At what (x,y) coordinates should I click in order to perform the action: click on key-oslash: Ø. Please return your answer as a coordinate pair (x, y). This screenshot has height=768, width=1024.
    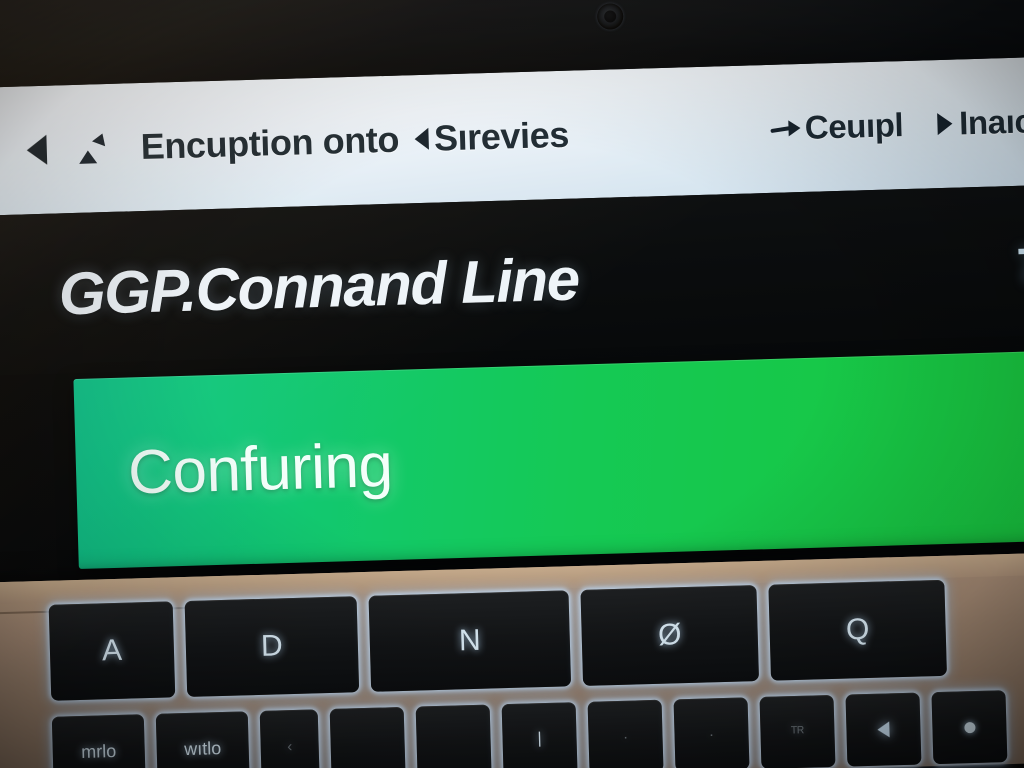
    Looking at the image, I should click on (670, 635).